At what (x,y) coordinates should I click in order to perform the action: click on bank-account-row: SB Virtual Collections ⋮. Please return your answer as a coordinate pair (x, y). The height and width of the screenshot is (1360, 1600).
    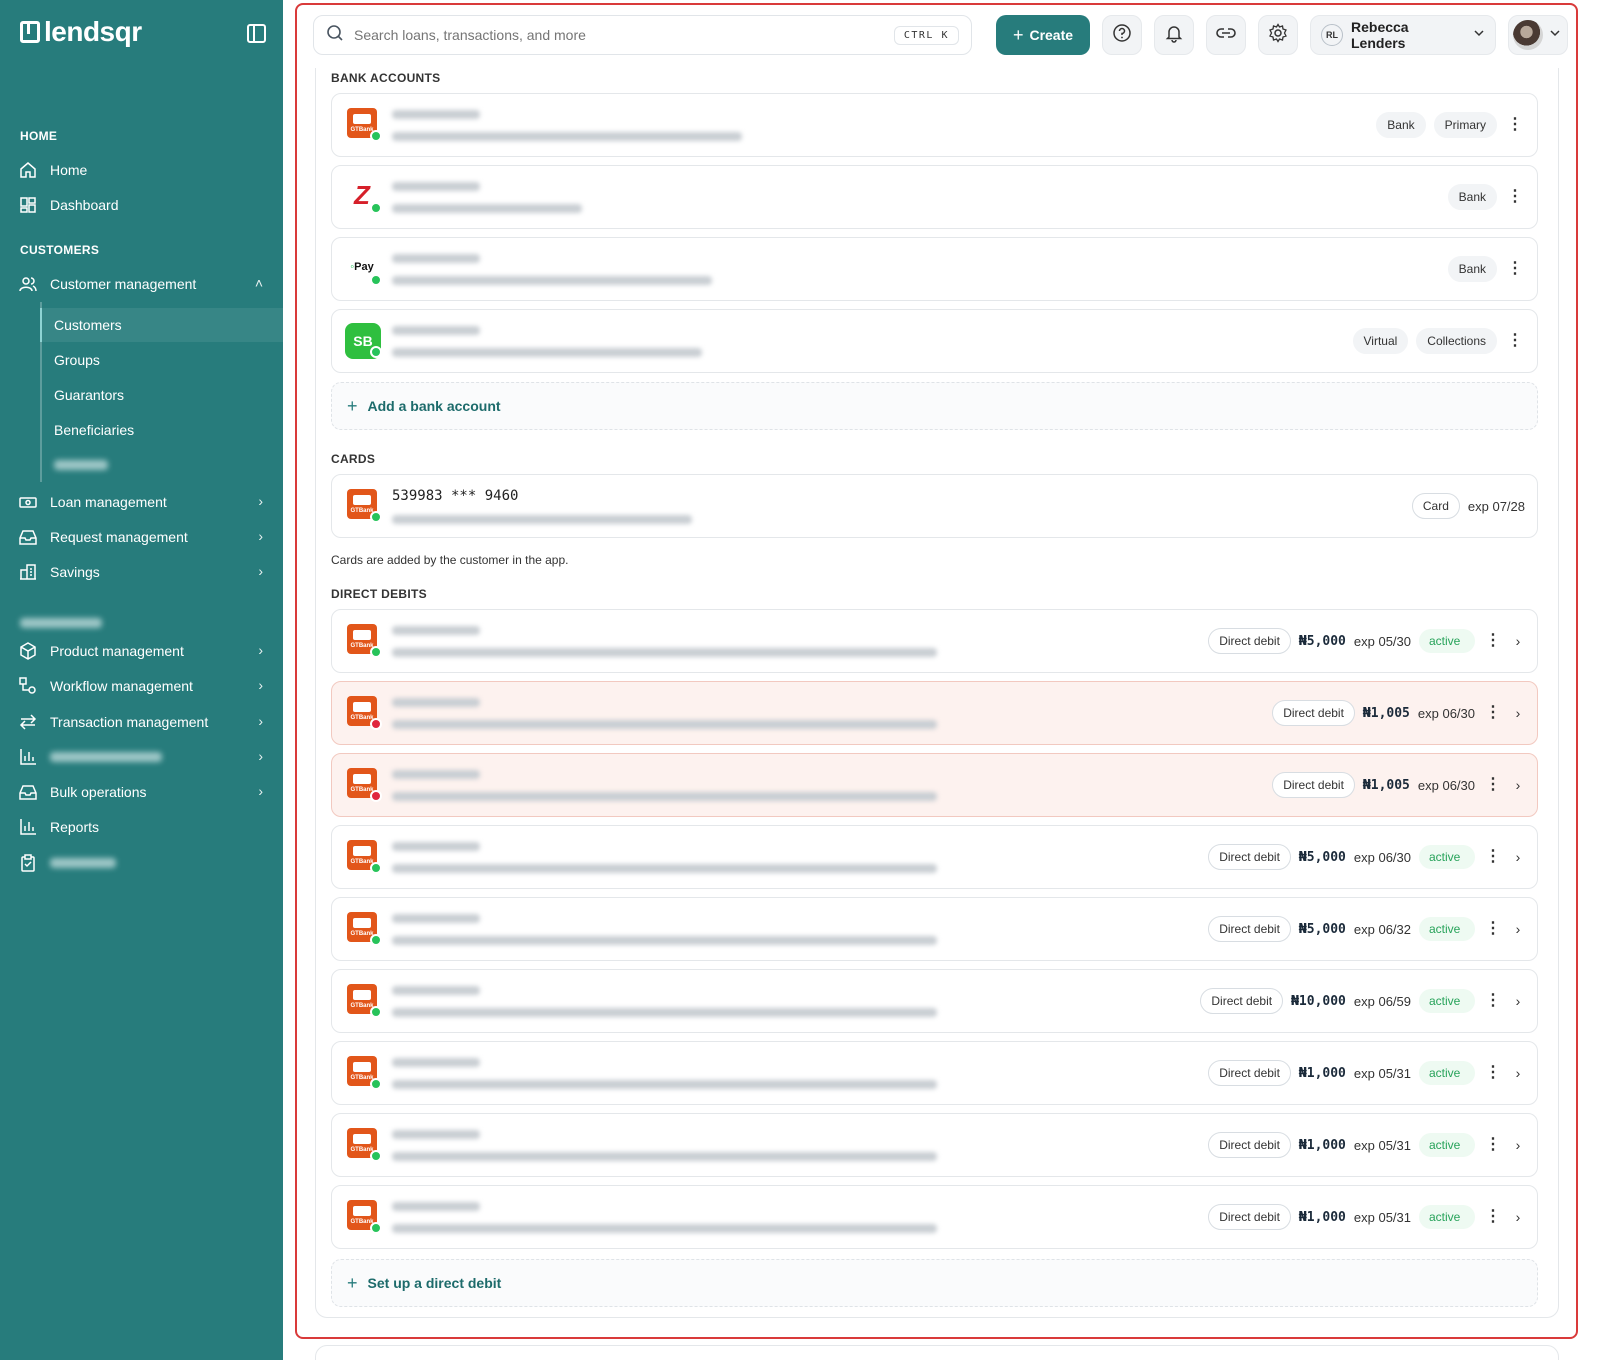
    Looking at the image, I should click on (934, 341).